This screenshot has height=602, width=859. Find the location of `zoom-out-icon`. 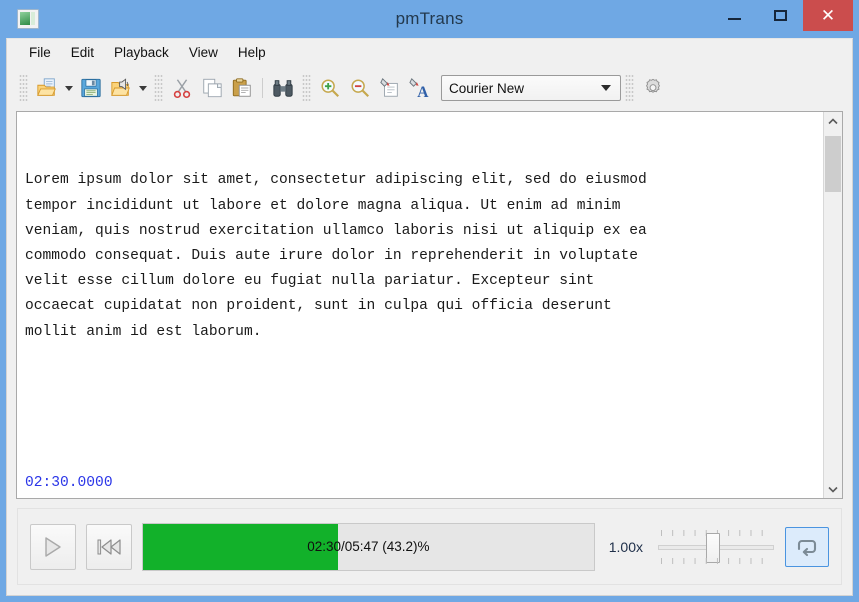

zoom-out-icon is located at coordinates (360, 88).